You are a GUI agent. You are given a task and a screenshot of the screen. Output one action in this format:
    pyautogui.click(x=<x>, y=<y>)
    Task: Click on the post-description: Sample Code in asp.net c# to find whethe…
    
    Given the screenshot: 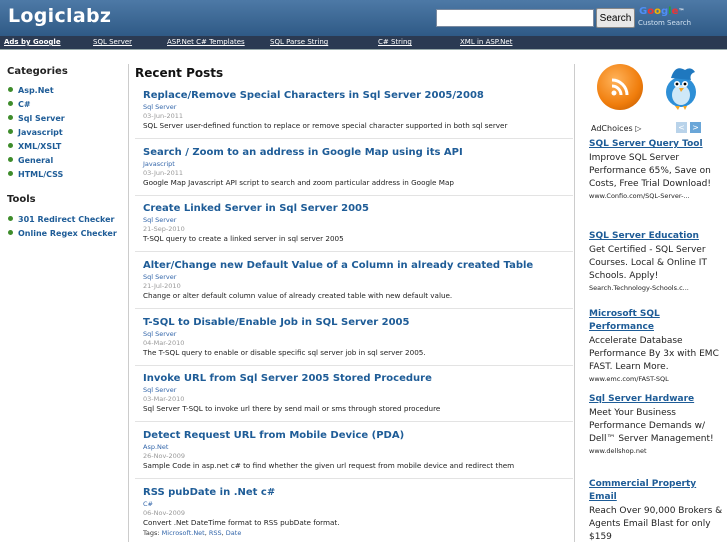 What is the action you would take?
    pyautogui.click(x=329, y=465)
    